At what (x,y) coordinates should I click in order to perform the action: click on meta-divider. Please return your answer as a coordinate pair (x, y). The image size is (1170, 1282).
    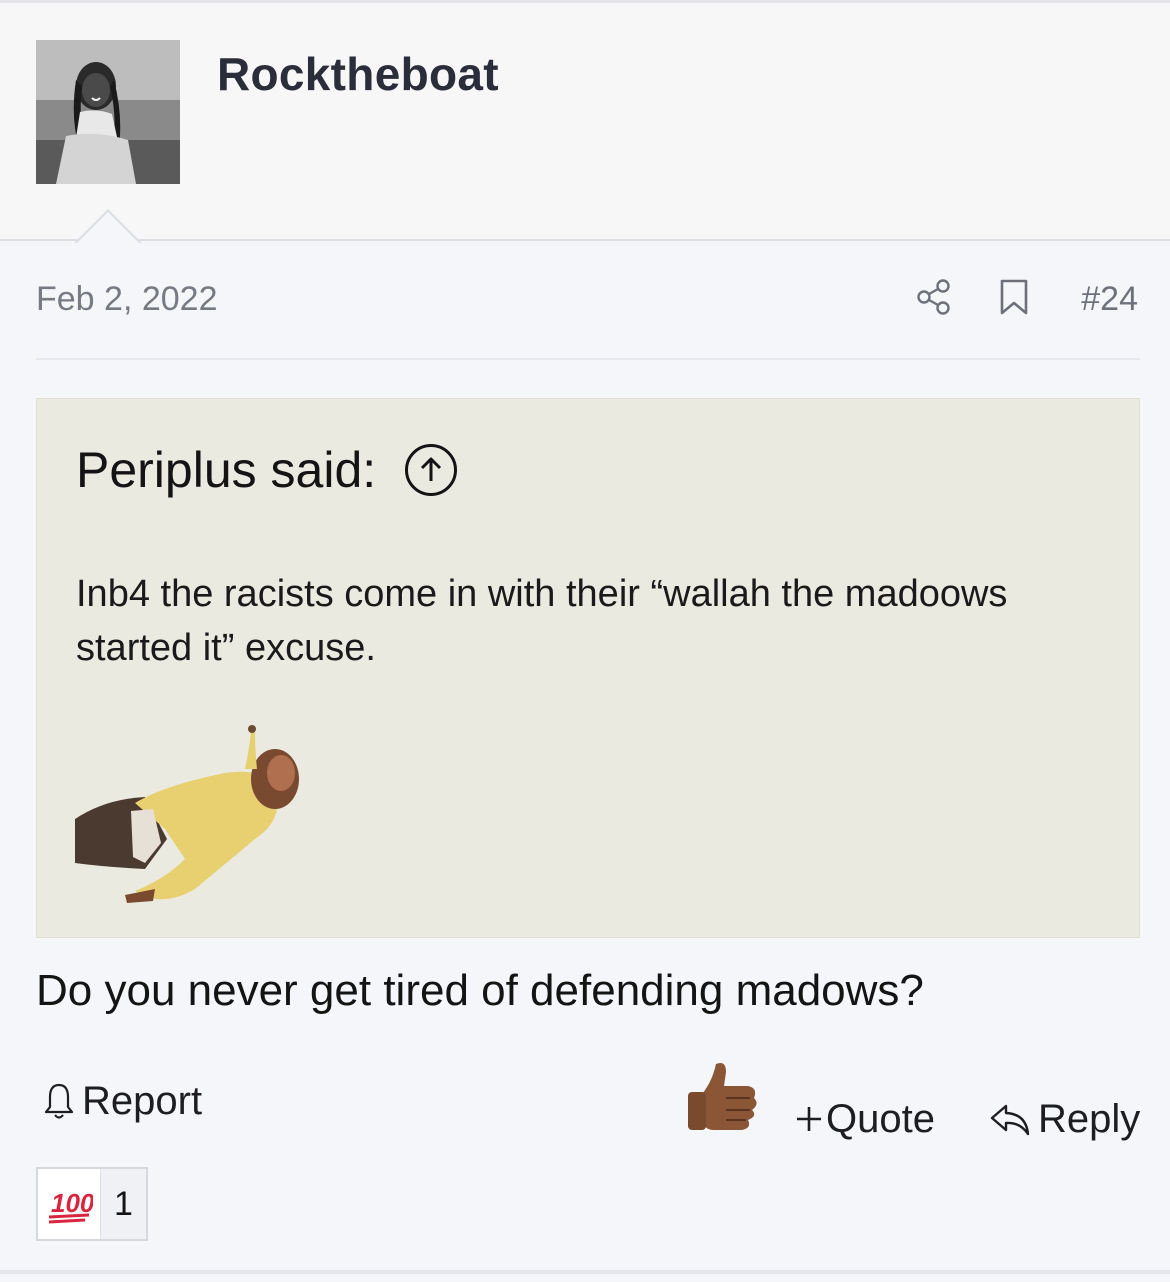
    Looking at the image, I should click on (588, 359).